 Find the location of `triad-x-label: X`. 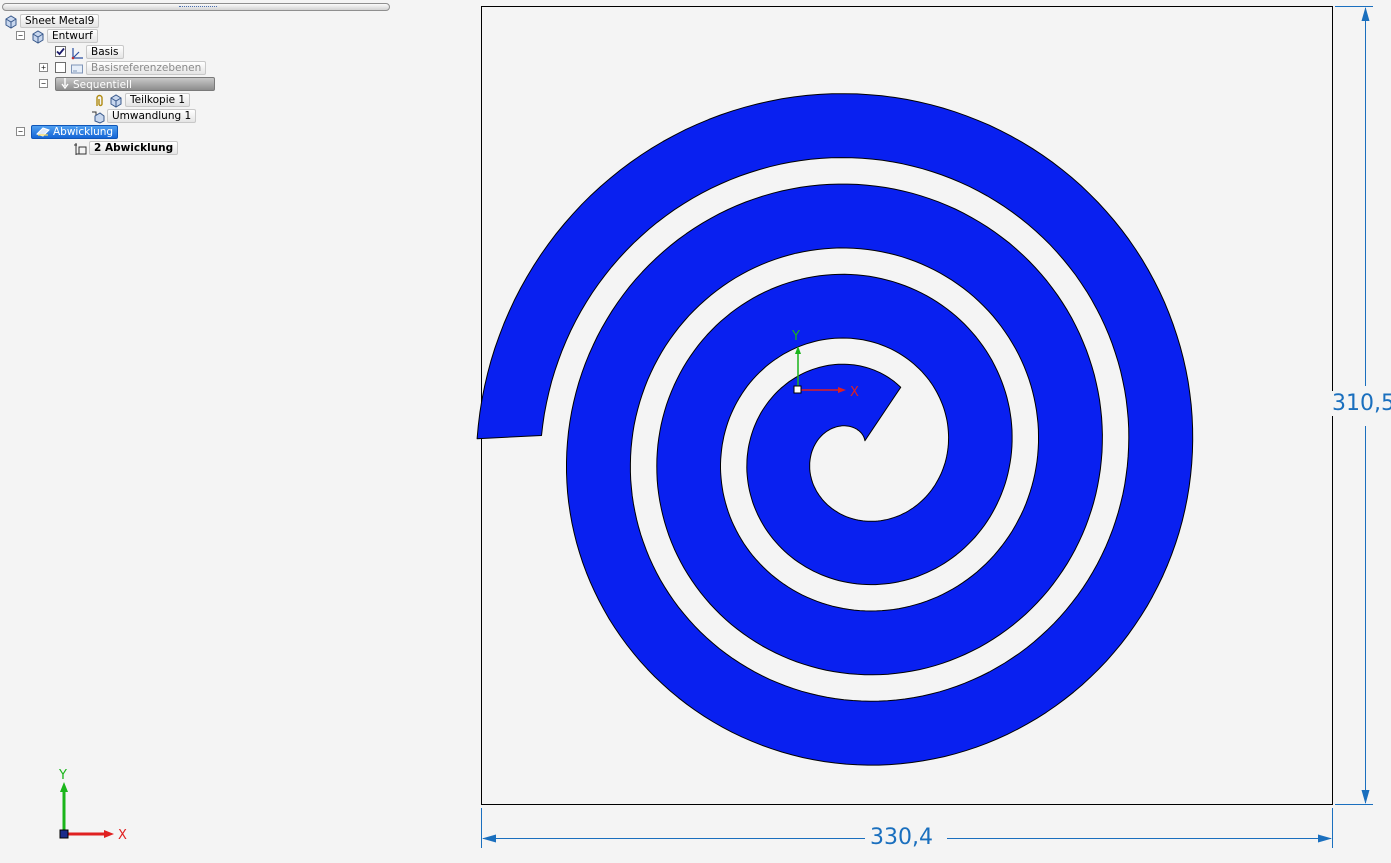

triad-x-label: X is located at coordinates (122, 835).